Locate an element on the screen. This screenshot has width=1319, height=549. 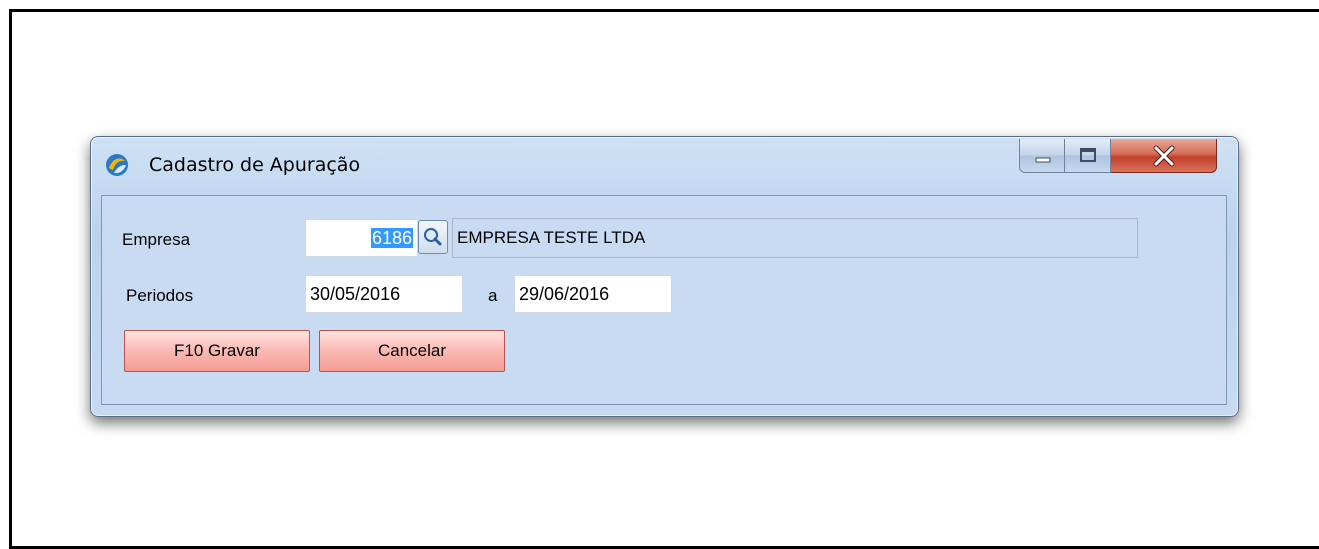
empresa-code-value: 6186 is located at coordinates (391, 238).